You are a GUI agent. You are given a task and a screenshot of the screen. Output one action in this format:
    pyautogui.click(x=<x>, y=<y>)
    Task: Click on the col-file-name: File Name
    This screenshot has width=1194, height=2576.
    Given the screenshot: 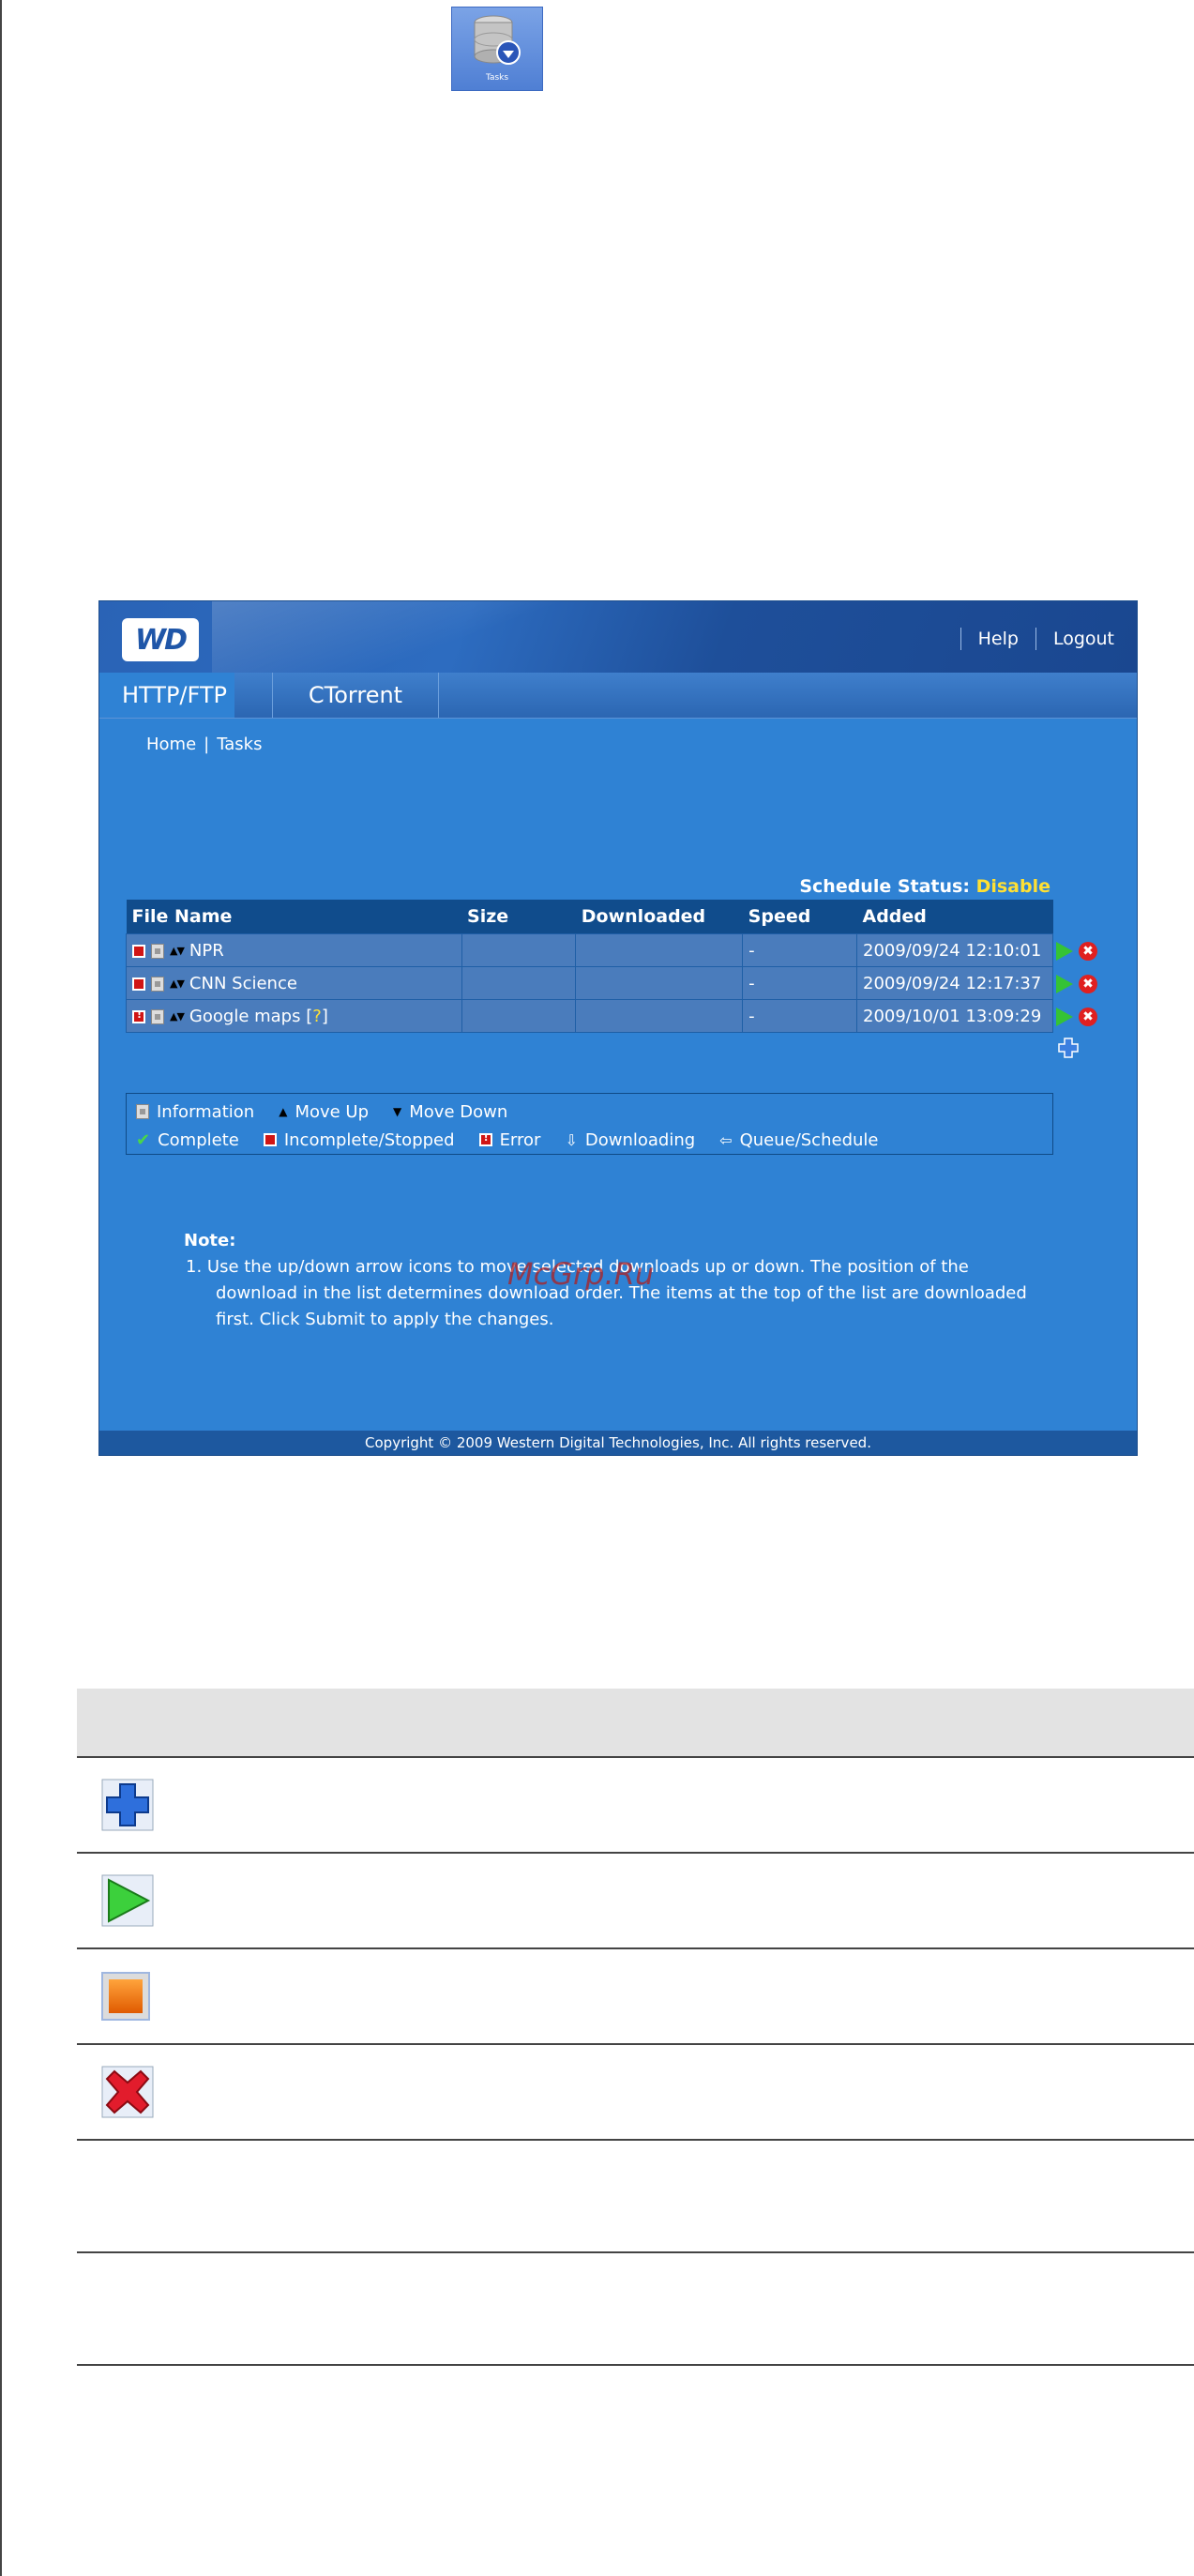 What is the action you would take?
    pyautogui.click(x=294, y=917)
    